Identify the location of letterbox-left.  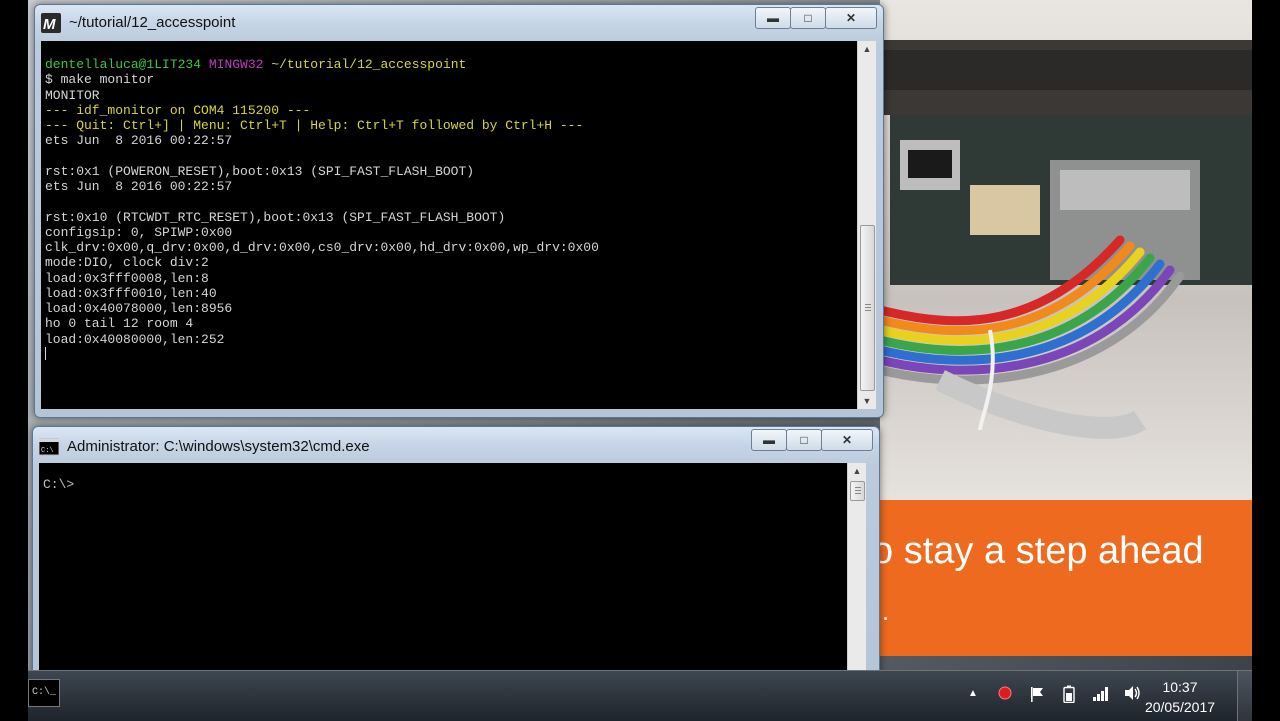
(14, 360).